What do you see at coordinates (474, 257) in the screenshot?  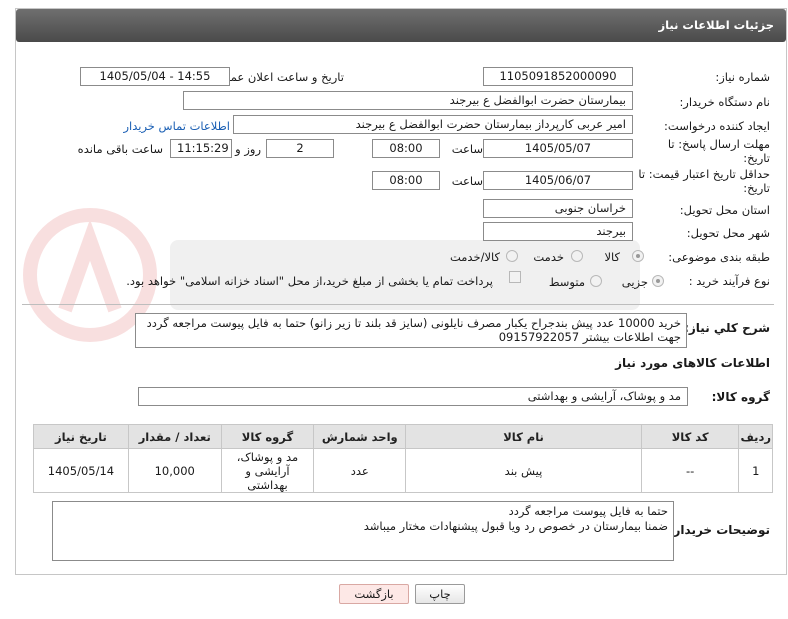 I see `category-option-both: کالا/خدمت` at bounding box center [474, 257].